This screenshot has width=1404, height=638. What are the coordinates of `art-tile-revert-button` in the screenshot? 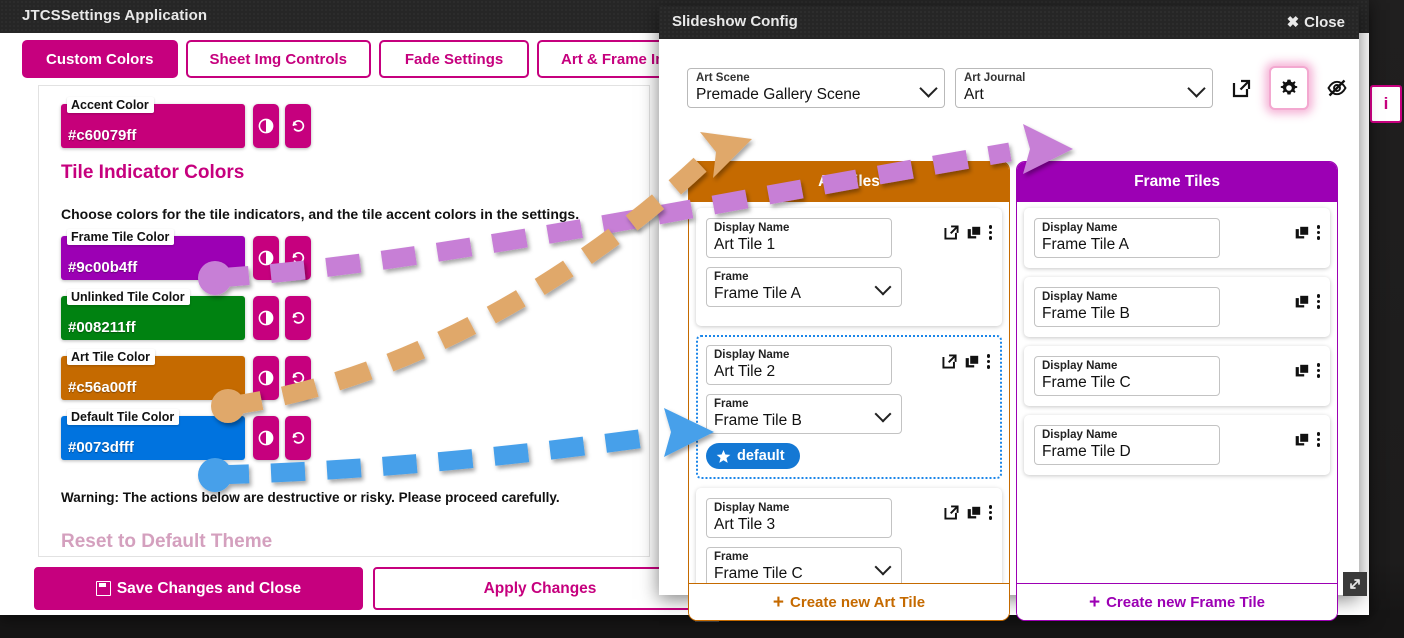 It's located at (298, 378).